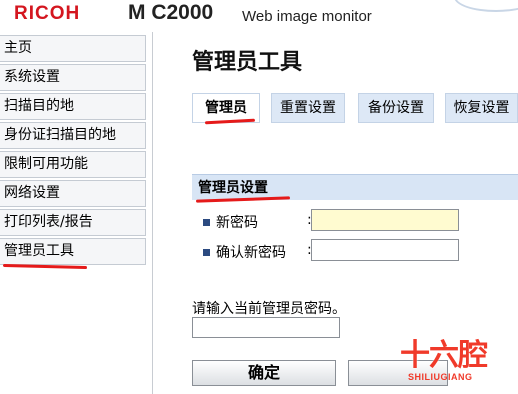  I want to click on sidebar-item-admin-tools: 管理员工具, so click(73, 251).